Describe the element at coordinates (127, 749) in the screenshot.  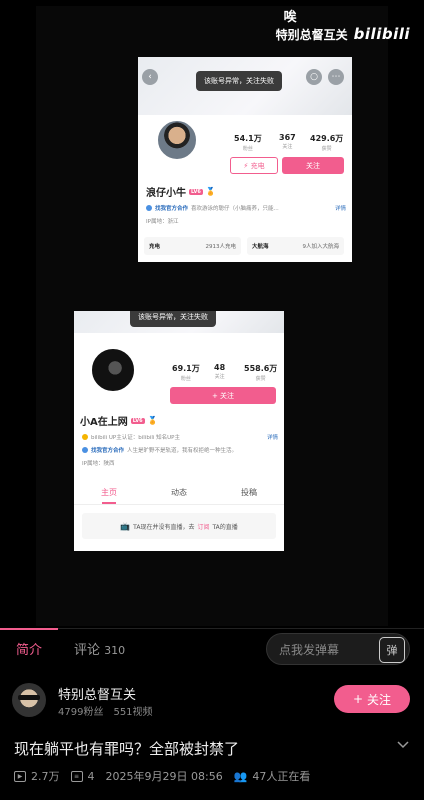
I see `video-title: 现在躺平也有罪吗？全部被封禁了` at that location.